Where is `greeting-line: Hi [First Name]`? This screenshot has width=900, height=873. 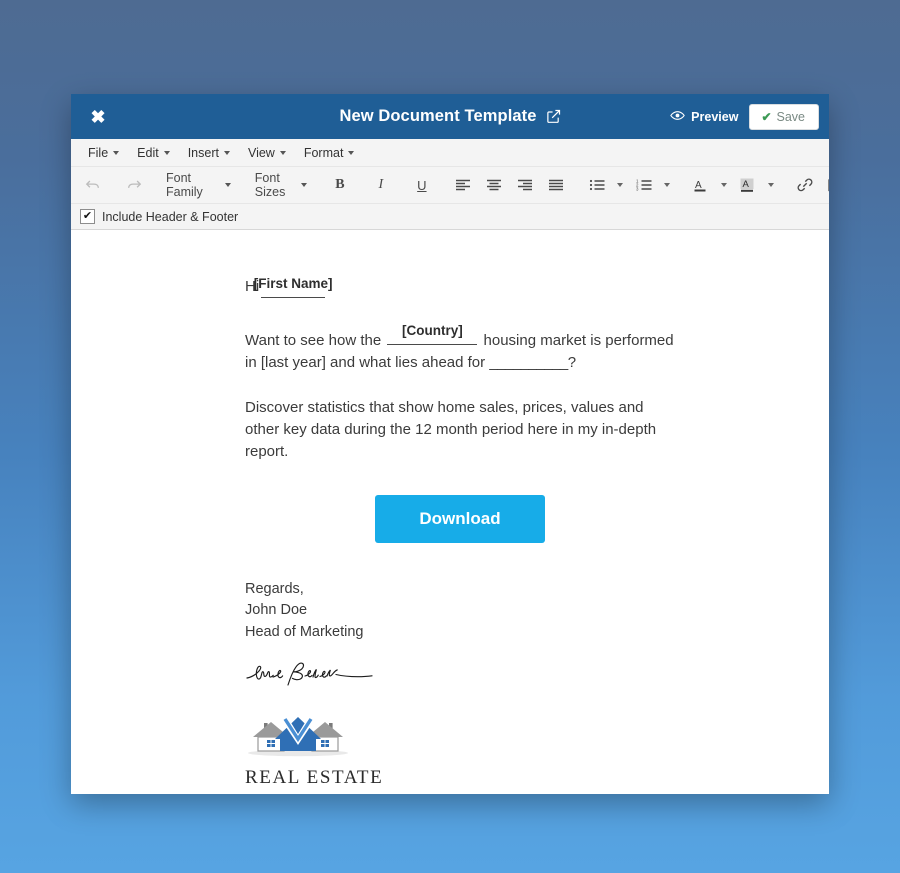
greeting-line: Hi [First Name] is located at coordinates (460, 287).